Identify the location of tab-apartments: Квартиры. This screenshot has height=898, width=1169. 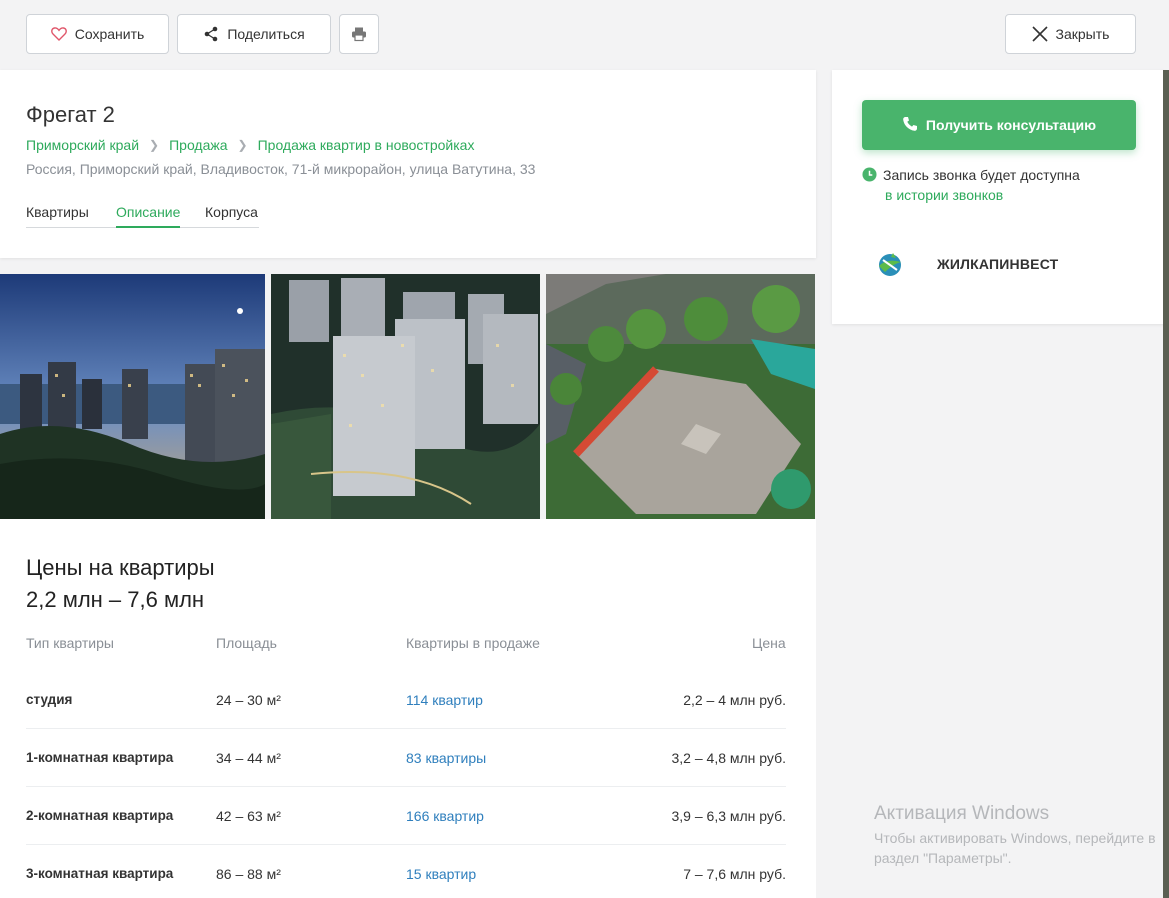
(57, 216).